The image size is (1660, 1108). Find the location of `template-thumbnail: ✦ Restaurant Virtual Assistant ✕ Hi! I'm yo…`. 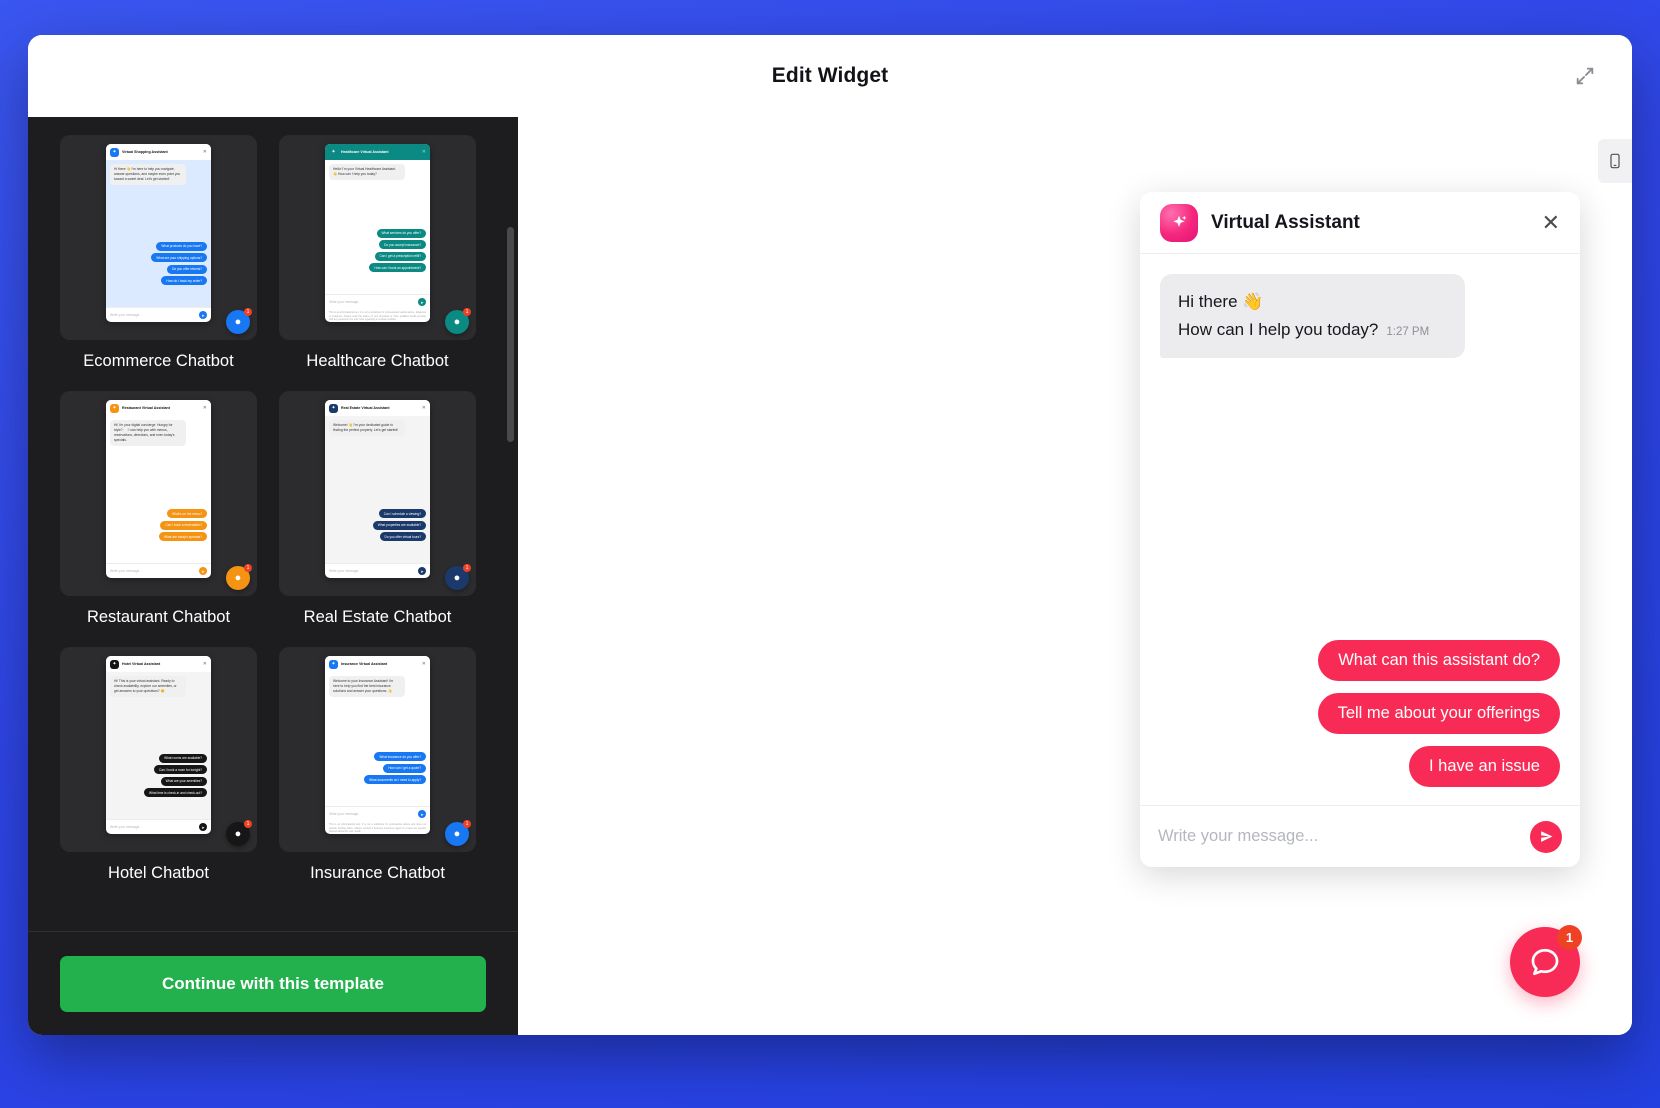

template-thumbnail: ✦ Restaurant Virtual Assistant ✕ Hi! I'm yo… is located at coordinates (158, 493).